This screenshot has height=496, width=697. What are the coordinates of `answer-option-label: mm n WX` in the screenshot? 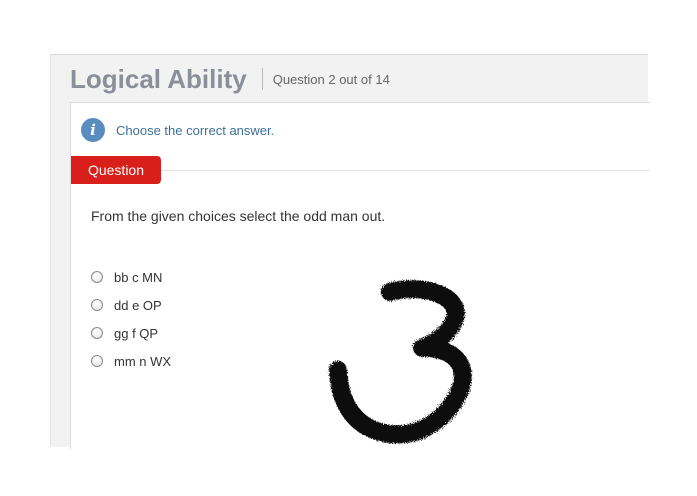 It's located at (143, 361).